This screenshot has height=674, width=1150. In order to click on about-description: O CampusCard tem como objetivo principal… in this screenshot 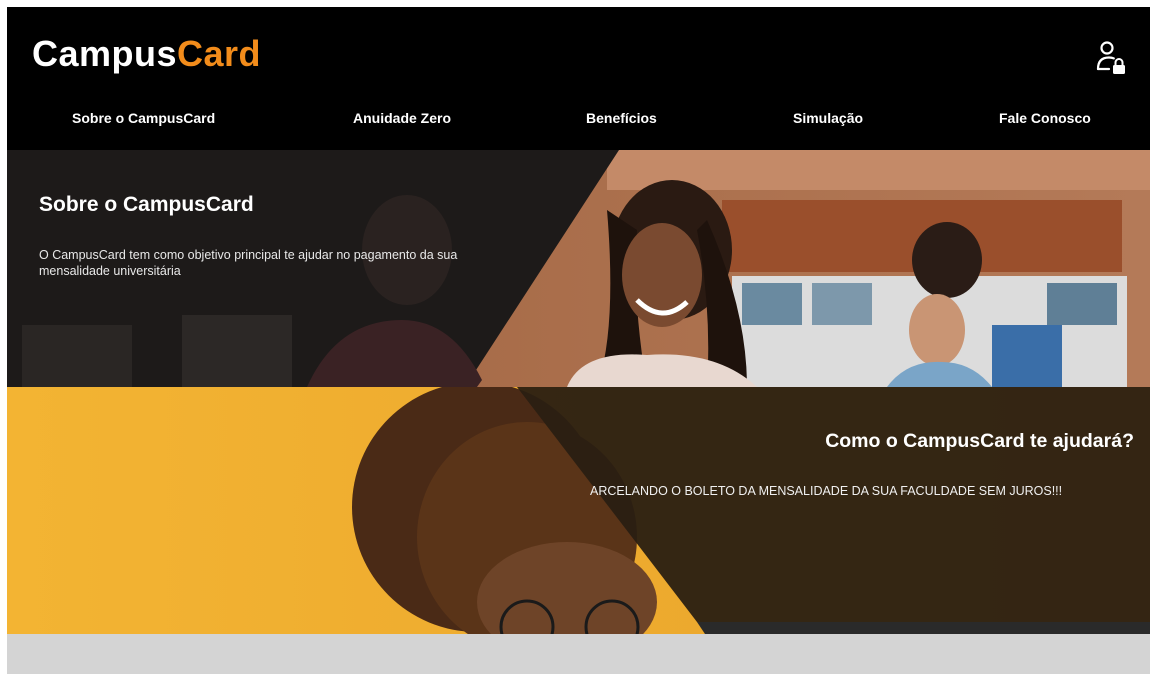, I will do `click(248, 263)`.